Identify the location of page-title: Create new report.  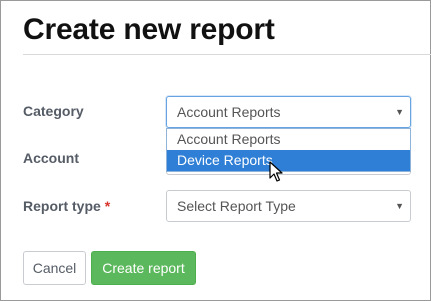
(149, 29).